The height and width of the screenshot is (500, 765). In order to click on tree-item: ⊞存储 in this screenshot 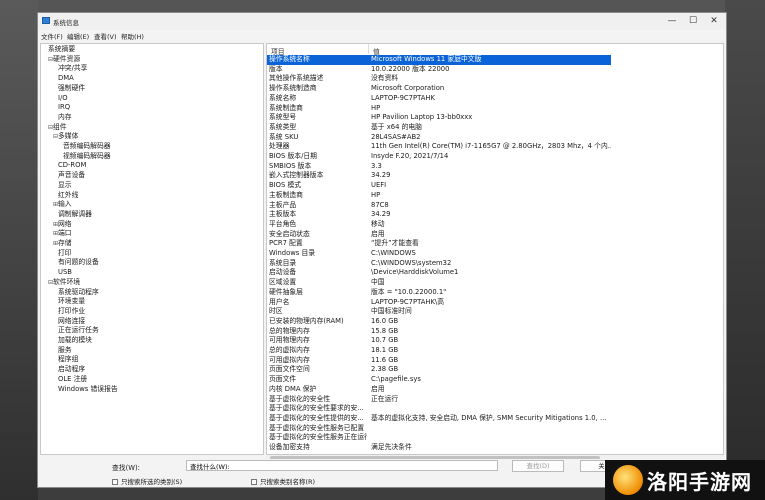, I will do `click(62, 243)`.